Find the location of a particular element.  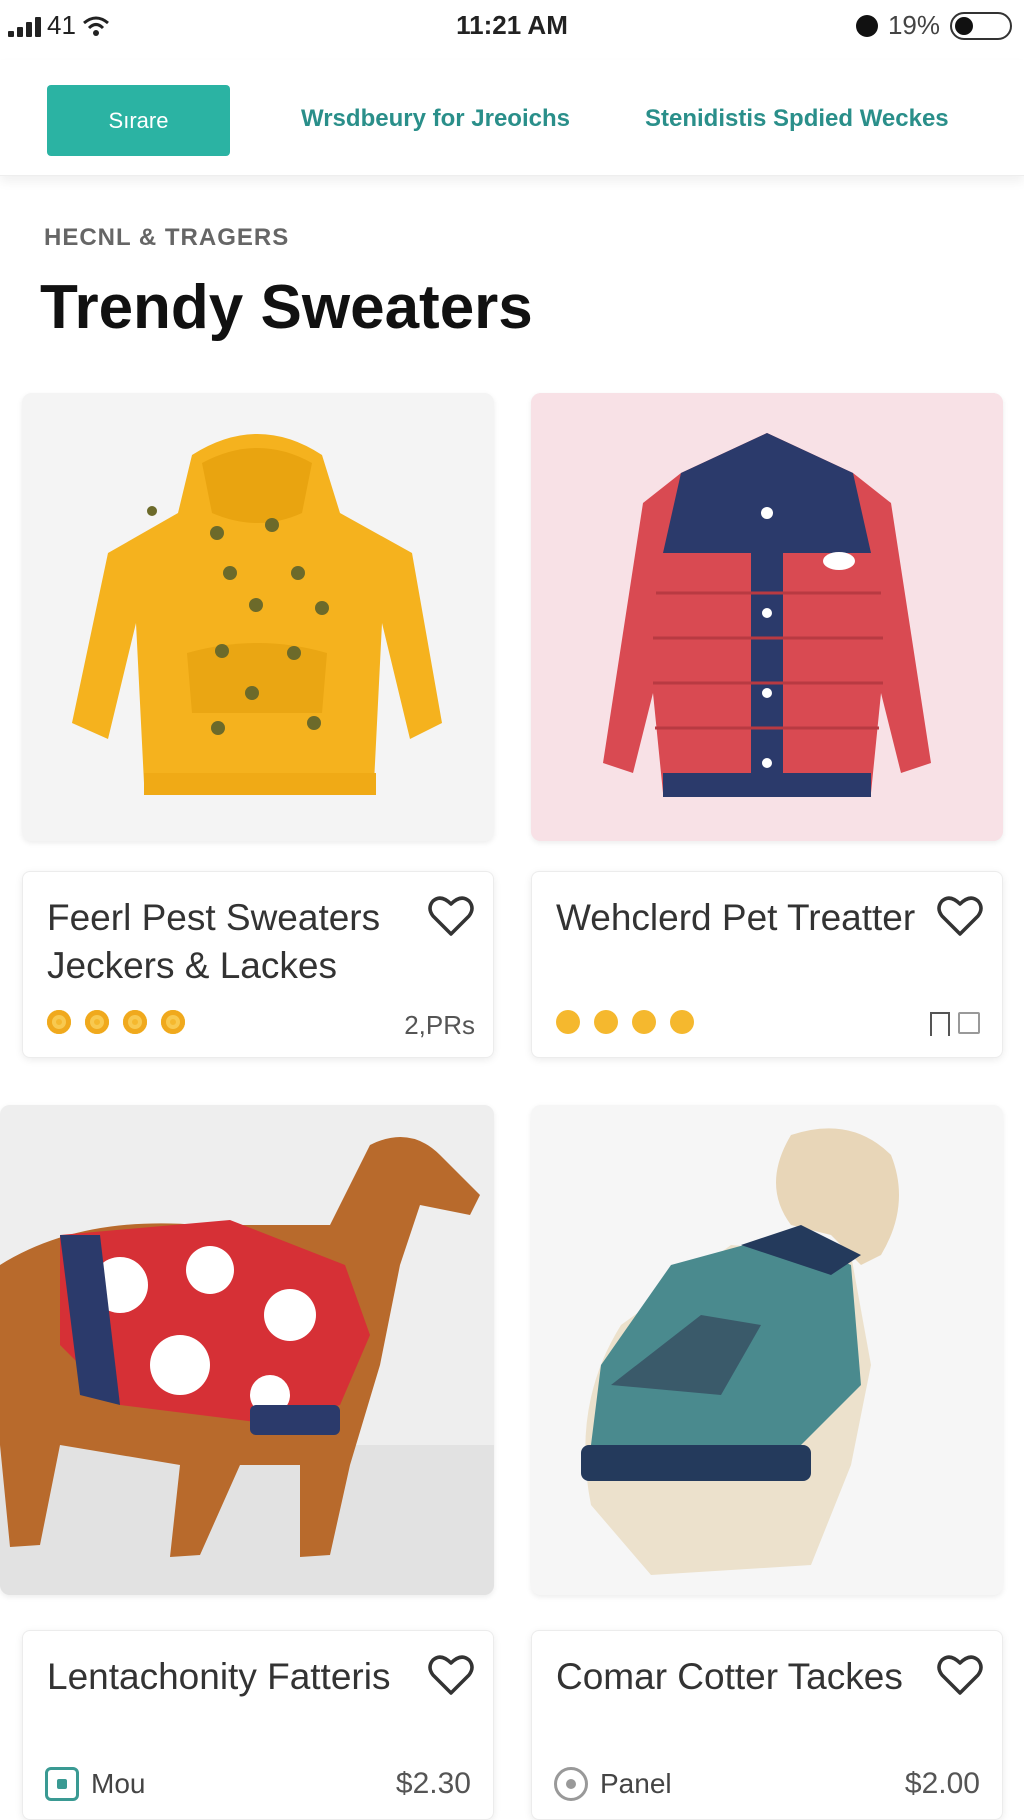

review-count: 2,PRs is located at coordinates (439, 1025).